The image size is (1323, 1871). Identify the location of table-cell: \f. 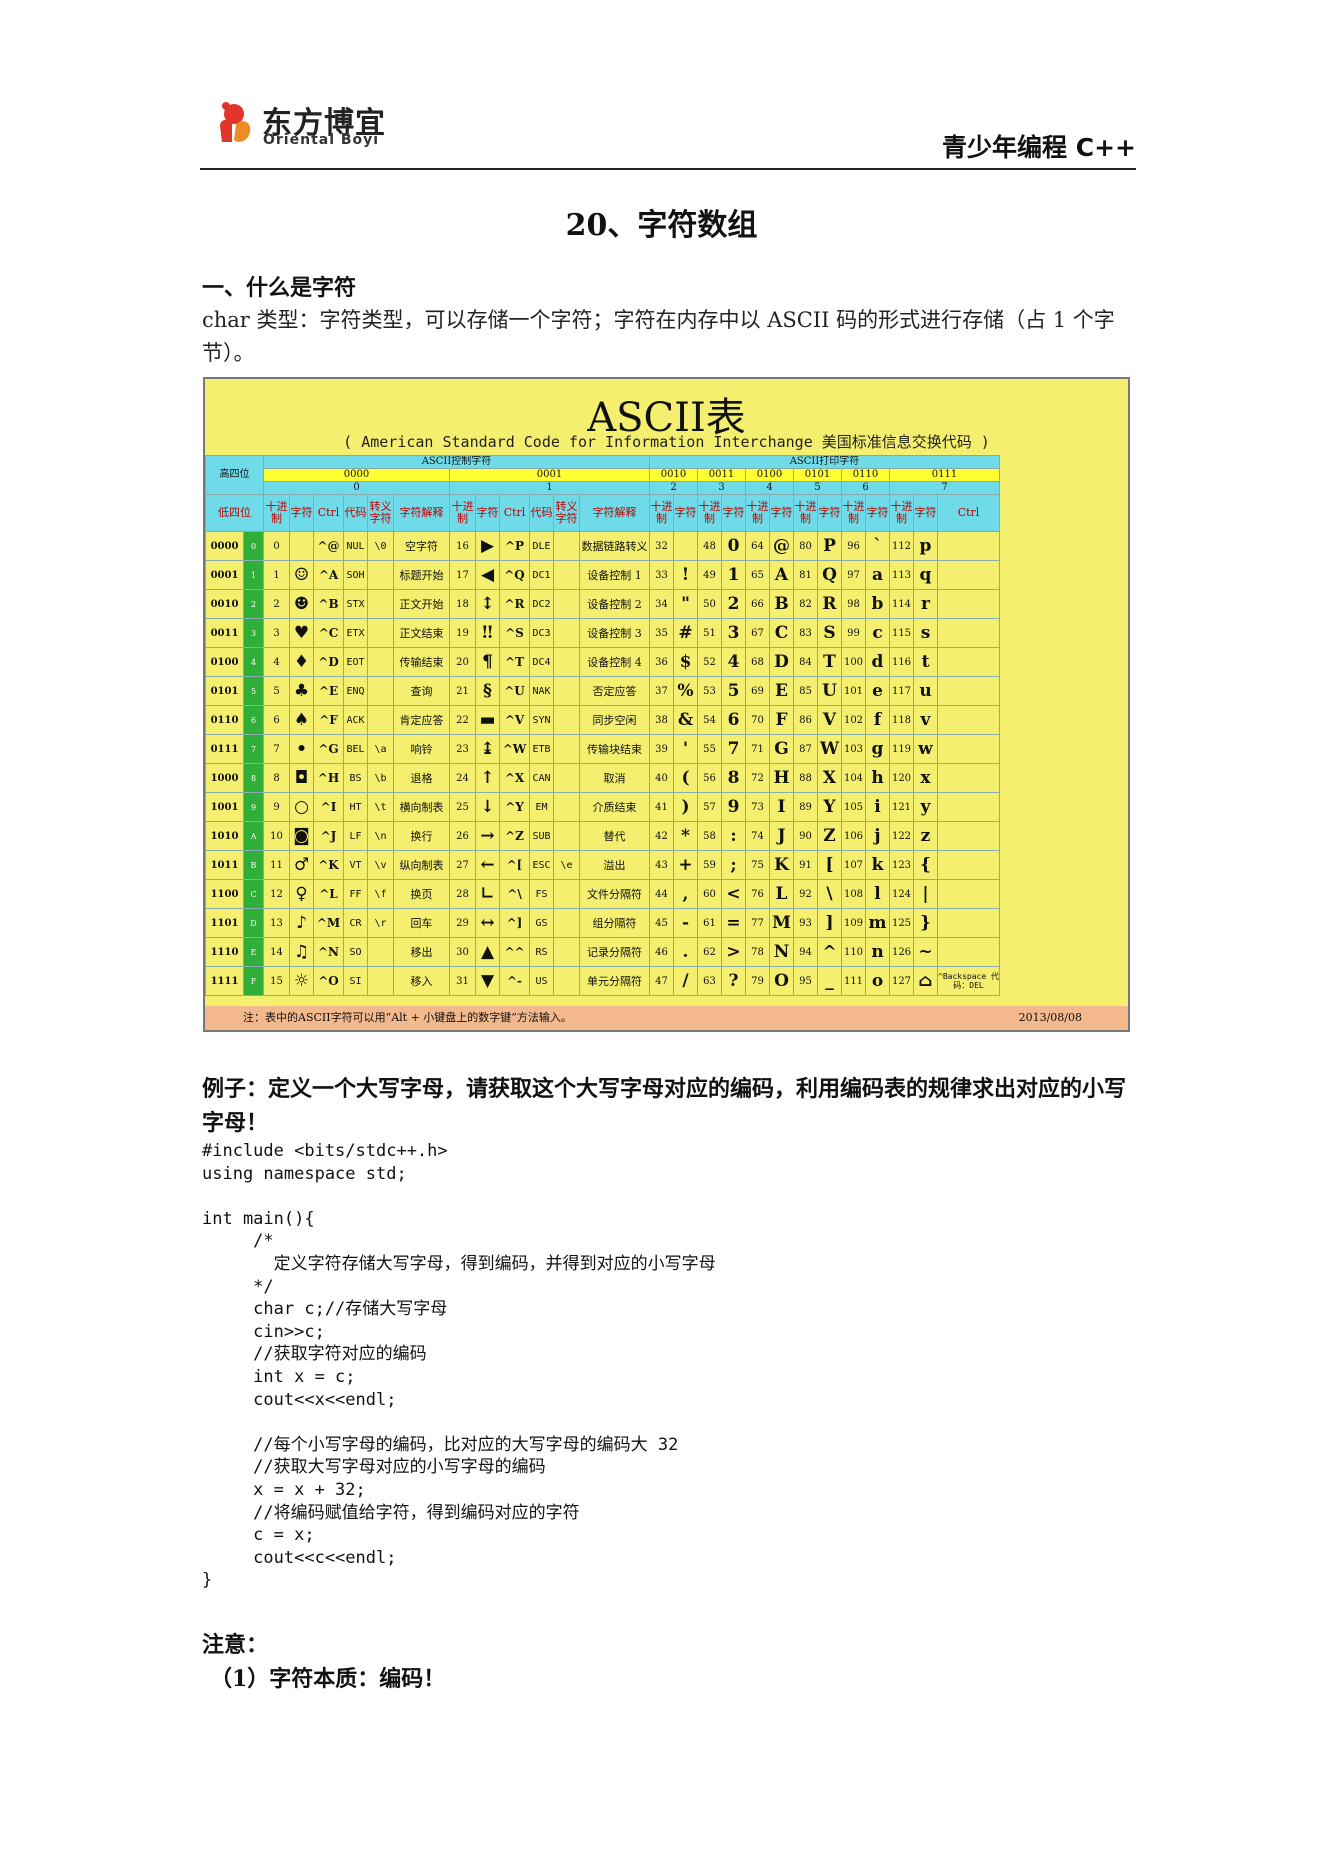
(380, 894).